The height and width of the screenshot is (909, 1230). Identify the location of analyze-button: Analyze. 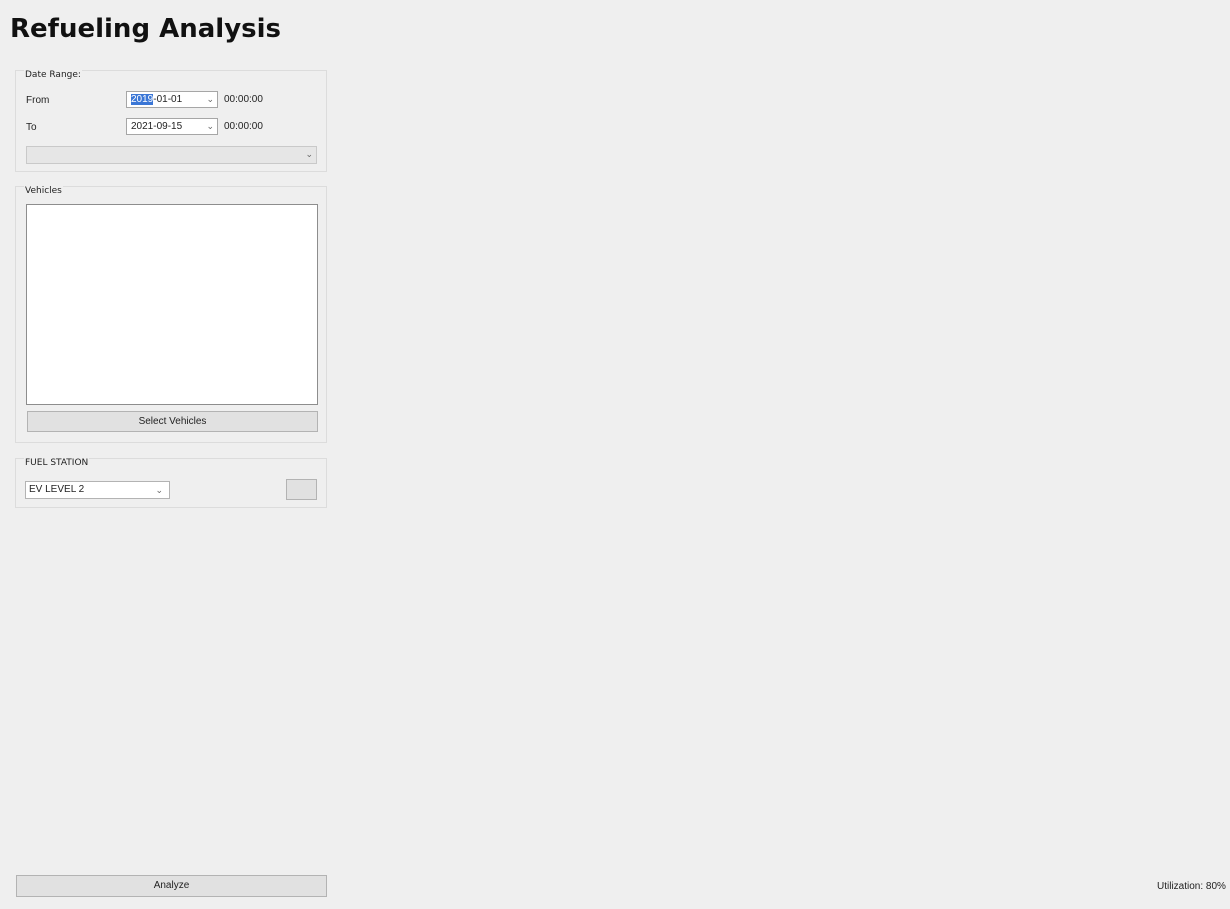
(171, 886).